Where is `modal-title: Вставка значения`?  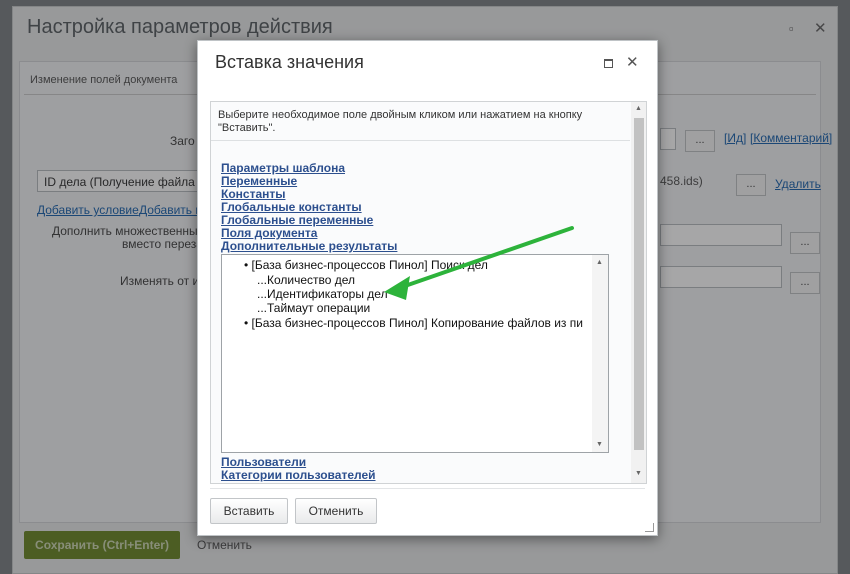 modal-title: Вставка значения is located at coordinates (289, 62).